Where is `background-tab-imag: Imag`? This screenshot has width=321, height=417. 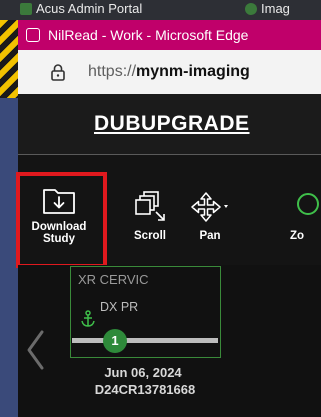 background-tab-imag: Imag is located at coordinates (283, 9).